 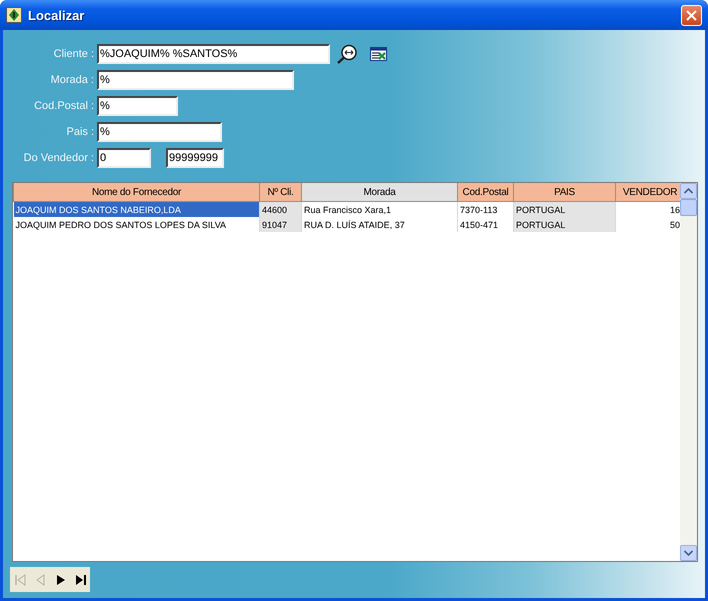 I want to click on column-header: PAIS, so click(x=565, y=192).